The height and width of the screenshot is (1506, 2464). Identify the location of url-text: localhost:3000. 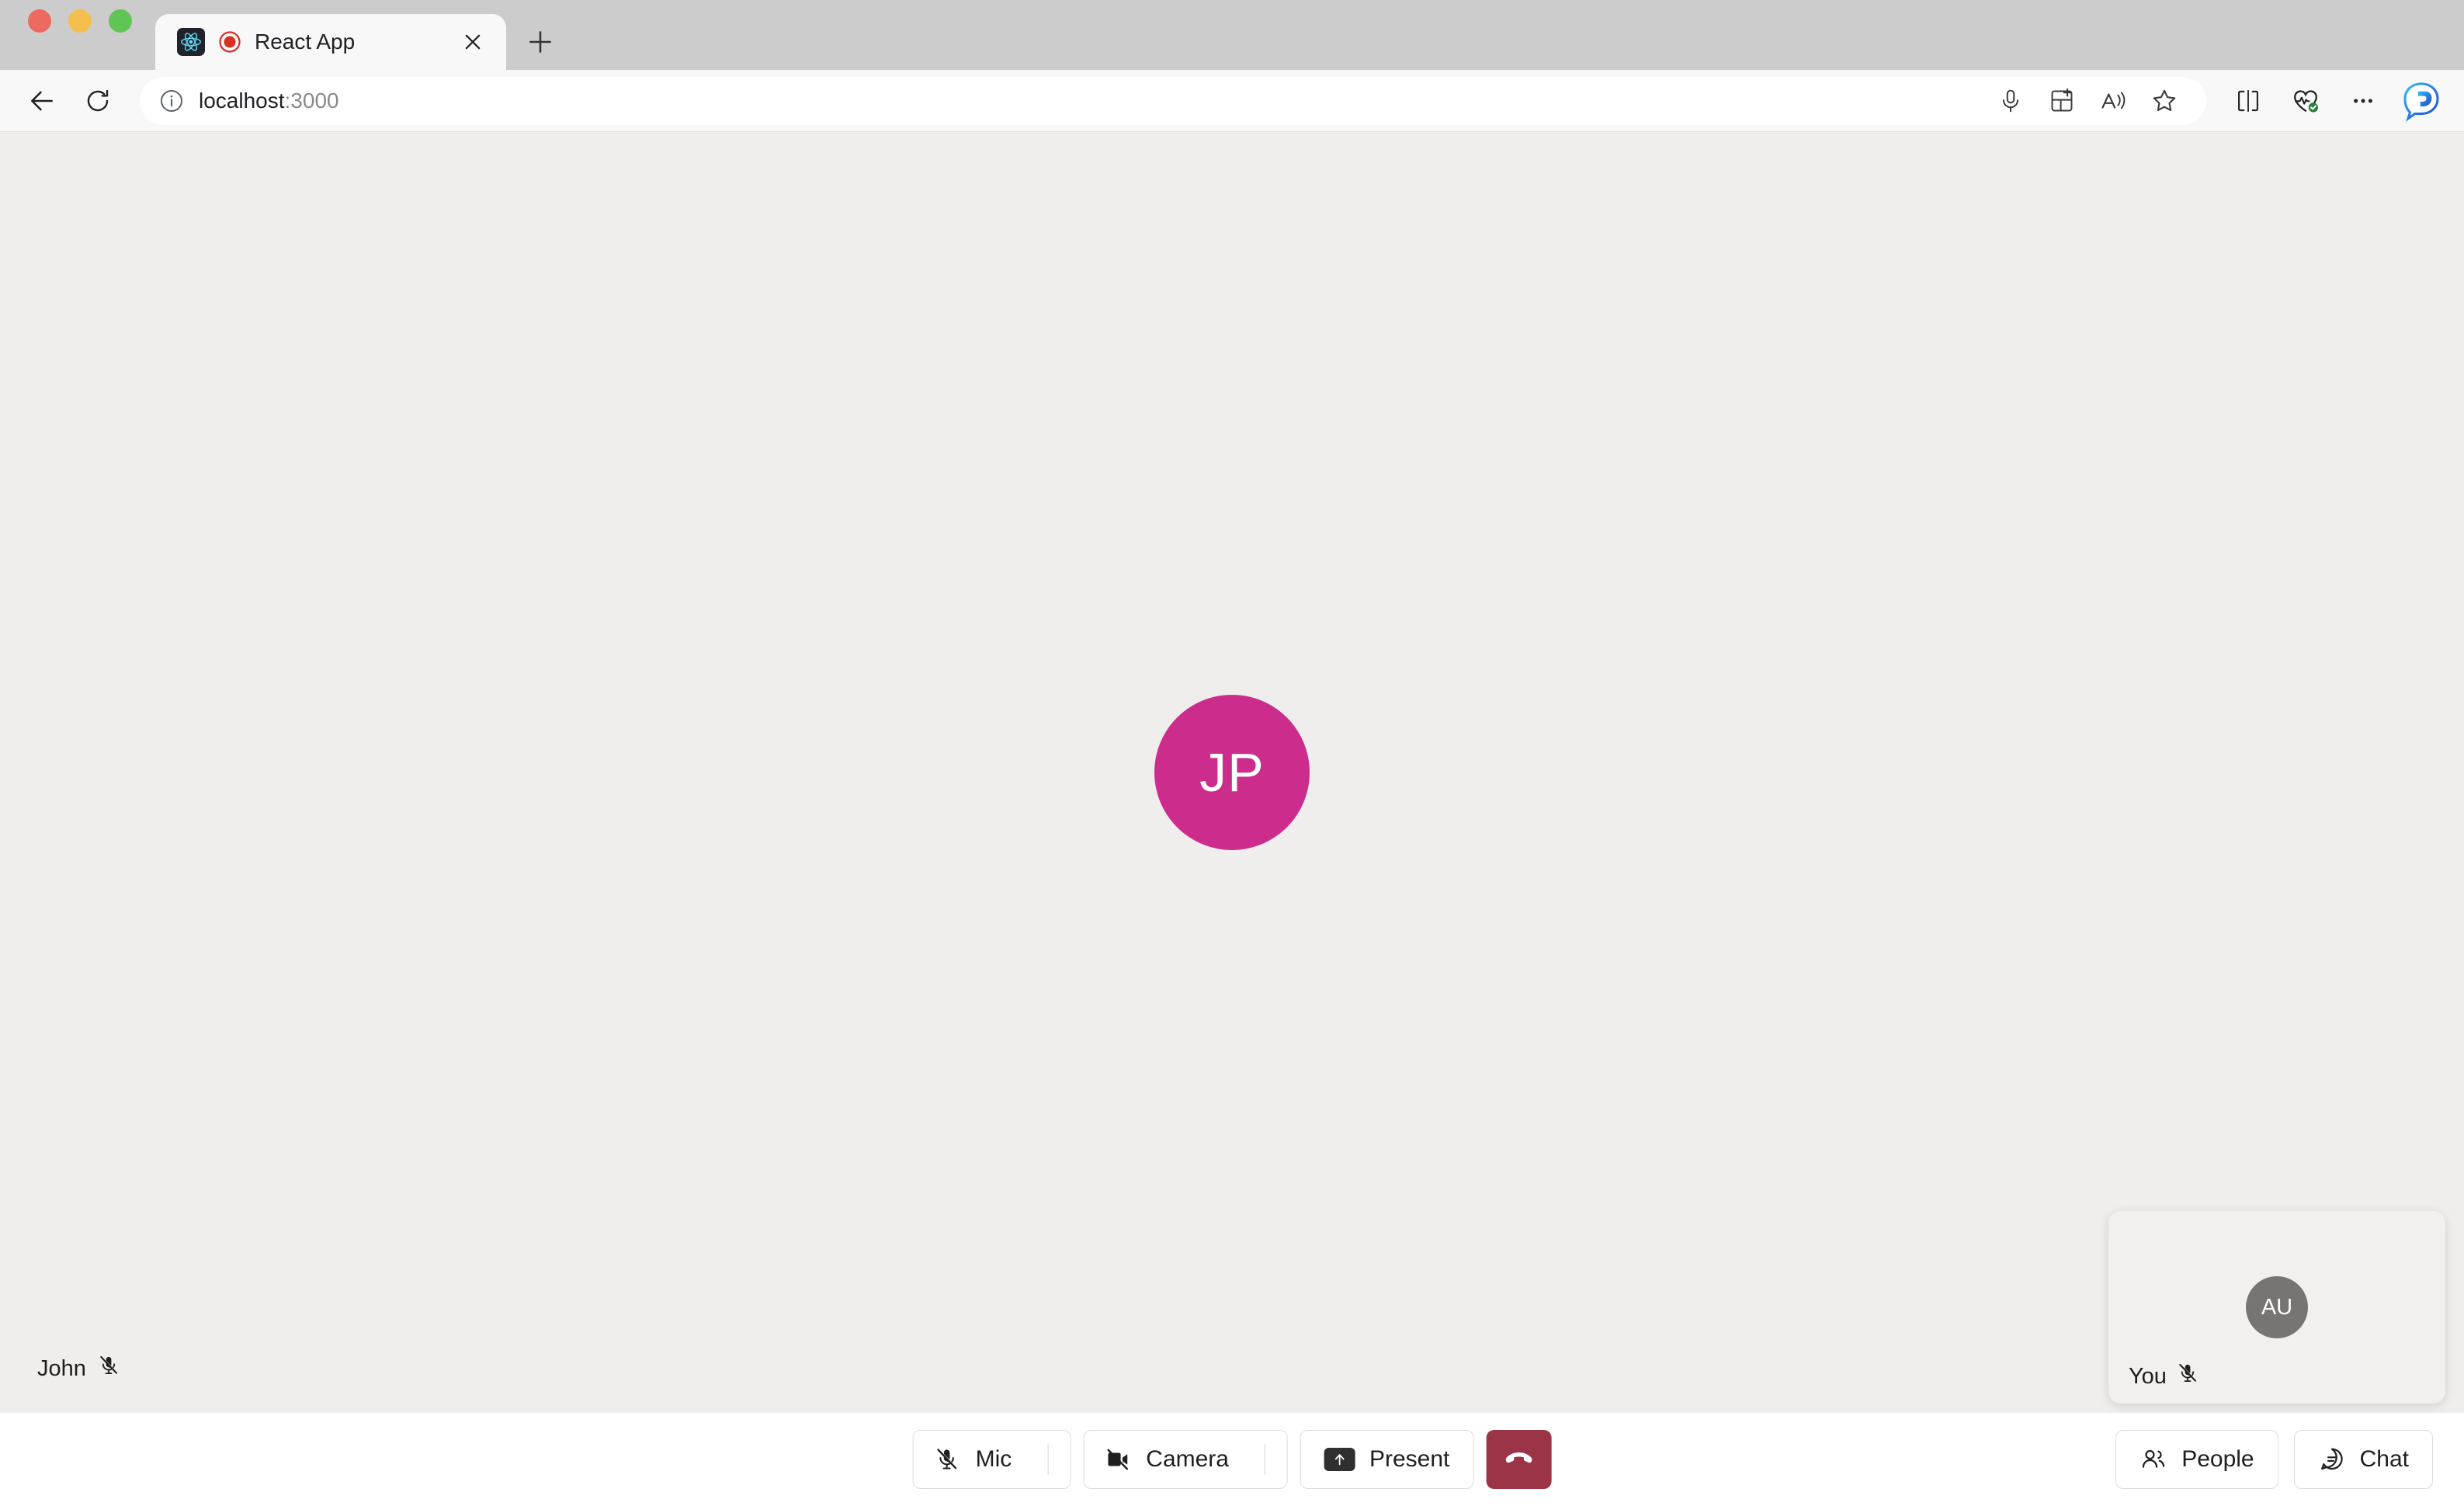
(269, 100).